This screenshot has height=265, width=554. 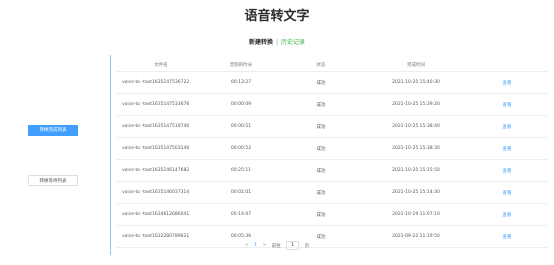 I want to click on filename-cell: voice-to -text1635146147682, so click(x=161, y=170).